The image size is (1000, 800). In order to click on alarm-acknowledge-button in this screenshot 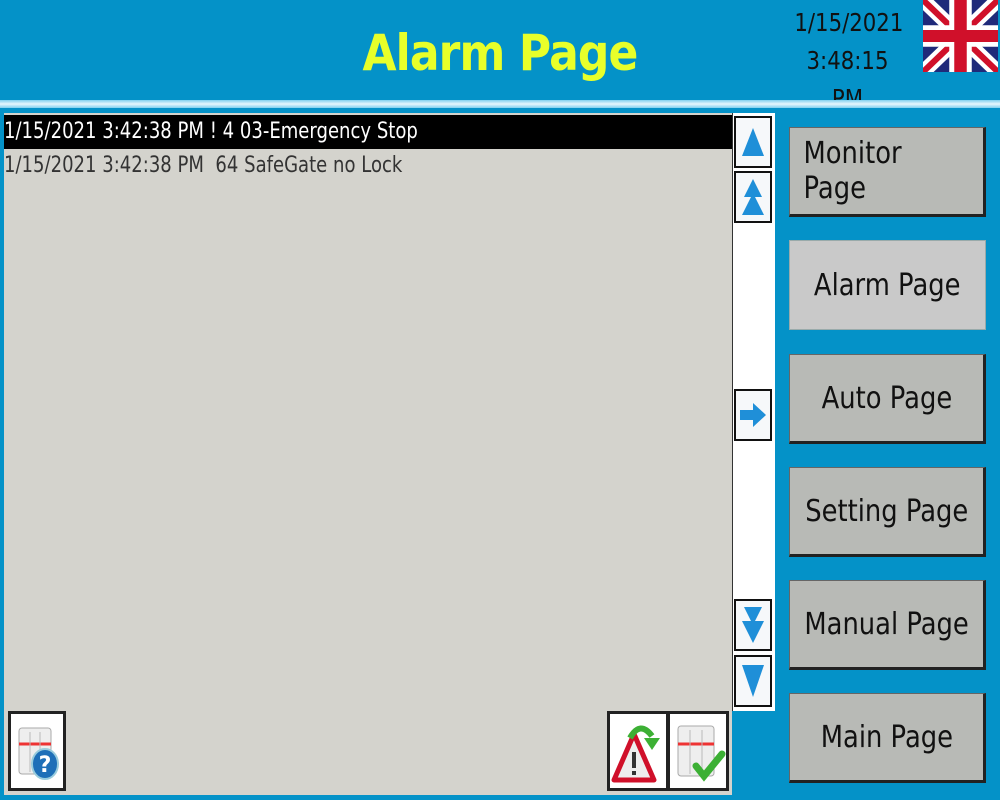, I will do `click(638, 751)`.